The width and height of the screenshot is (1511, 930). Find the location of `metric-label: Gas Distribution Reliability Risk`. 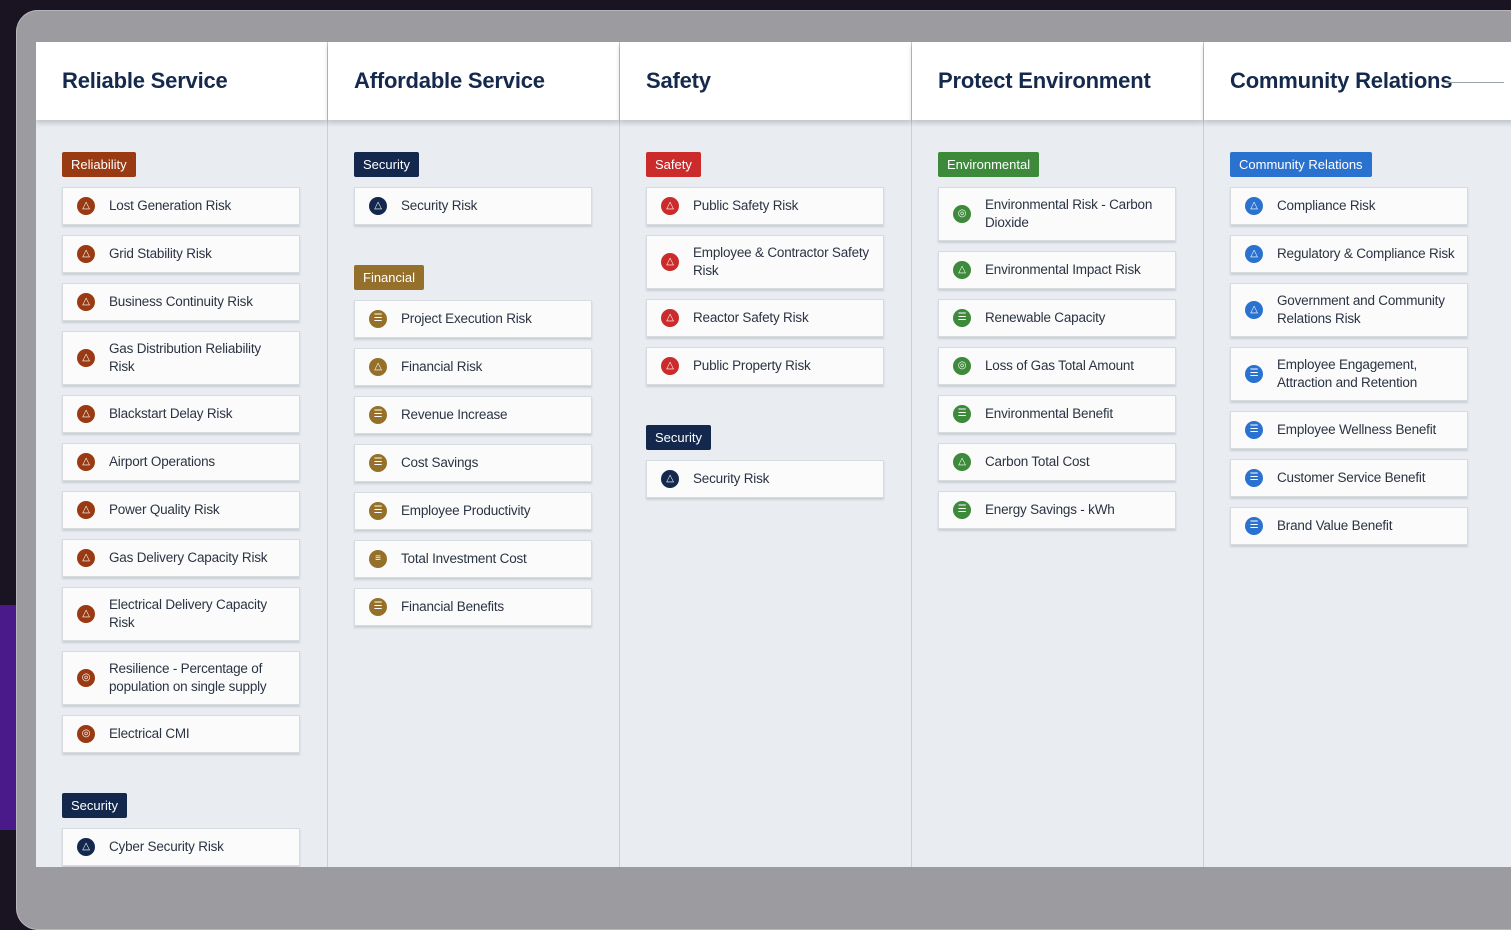

metric-label: Gas Distribution Reliability Risk is located at coordinates (185, 357).